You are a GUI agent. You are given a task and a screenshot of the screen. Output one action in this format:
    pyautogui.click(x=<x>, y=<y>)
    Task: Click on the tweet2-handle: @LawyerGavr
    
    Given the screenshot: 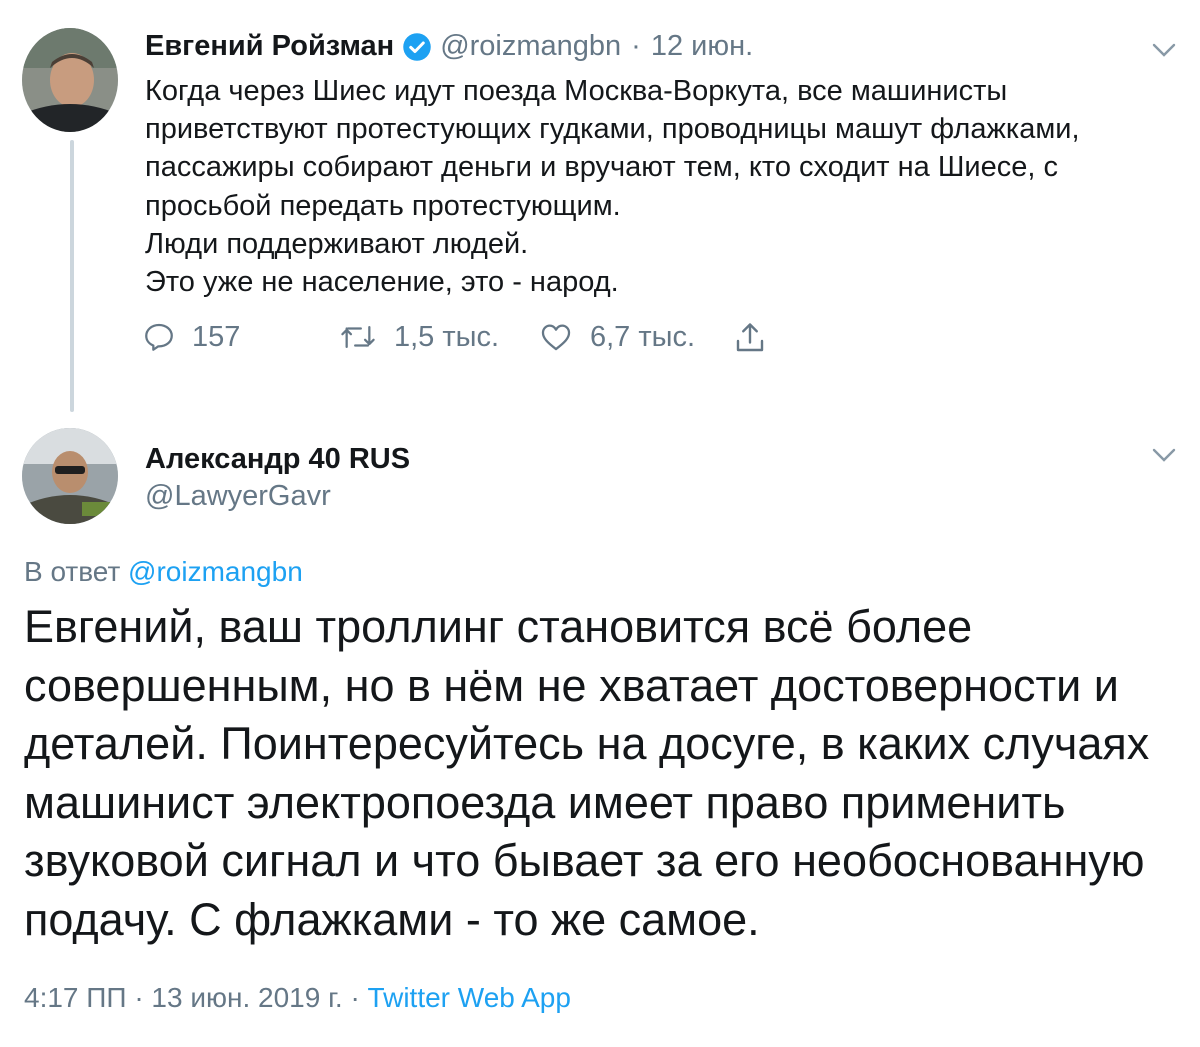 What is the action you would take?
    pyautogui.click(x=238, y=496)
    